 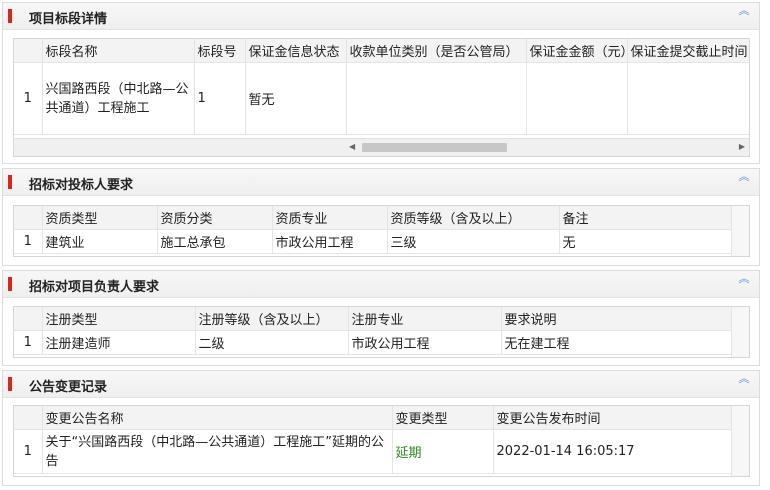 What do you see at coordinates (352, 146) in the screenshot?
I see `scroll-left-icon: ◀` at bounding box center [352, 146].